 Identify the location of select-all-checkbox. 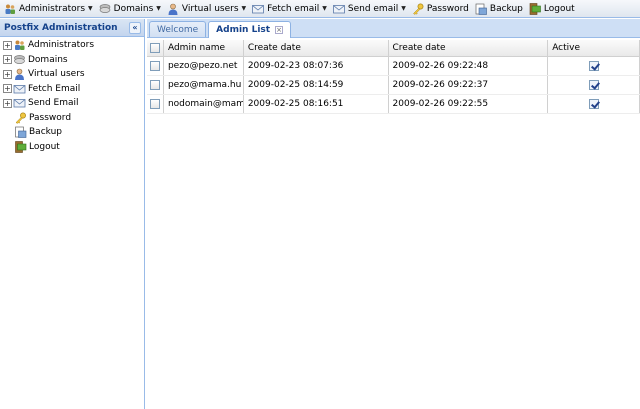
(155, 48).